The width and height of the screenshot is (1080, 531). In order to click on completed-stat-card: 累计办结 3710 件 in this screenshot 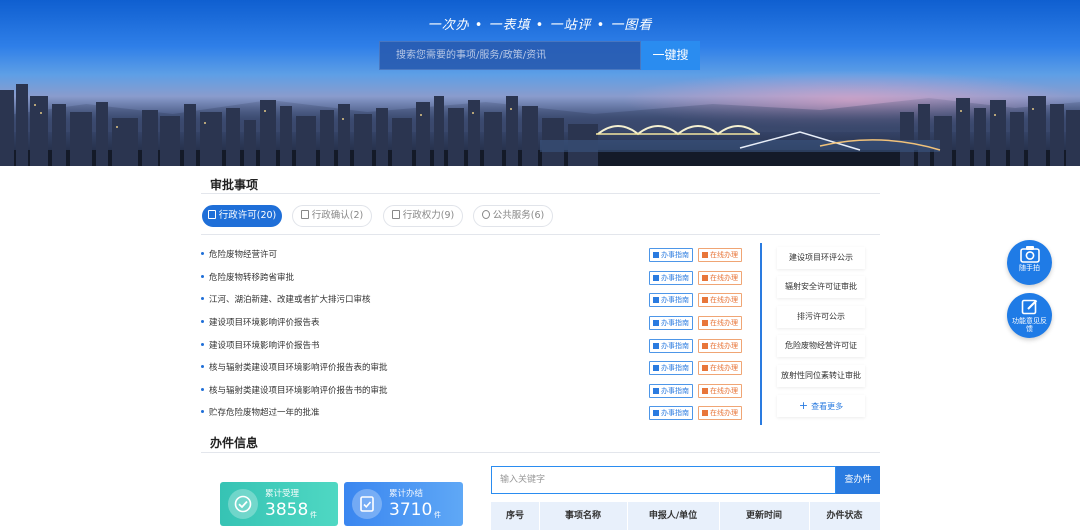, I will do `click(403, 504)`.